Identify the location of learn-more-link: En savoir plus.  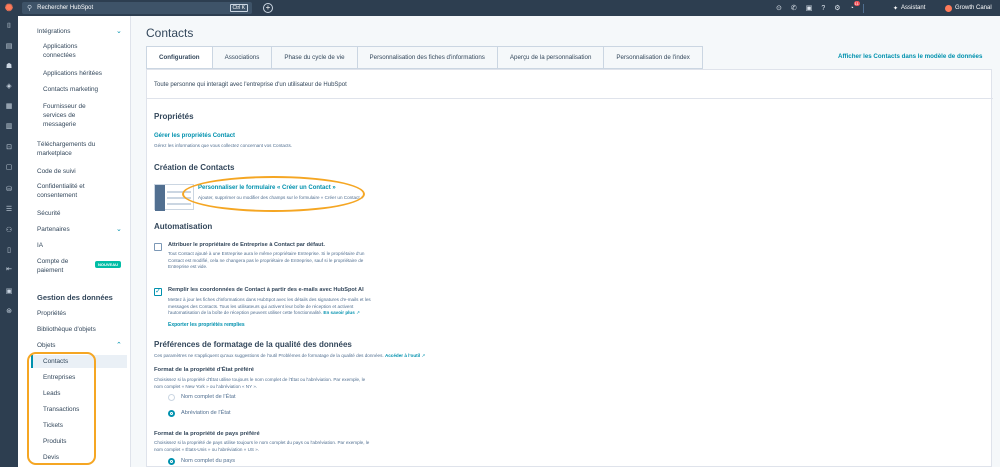
(338, 312).